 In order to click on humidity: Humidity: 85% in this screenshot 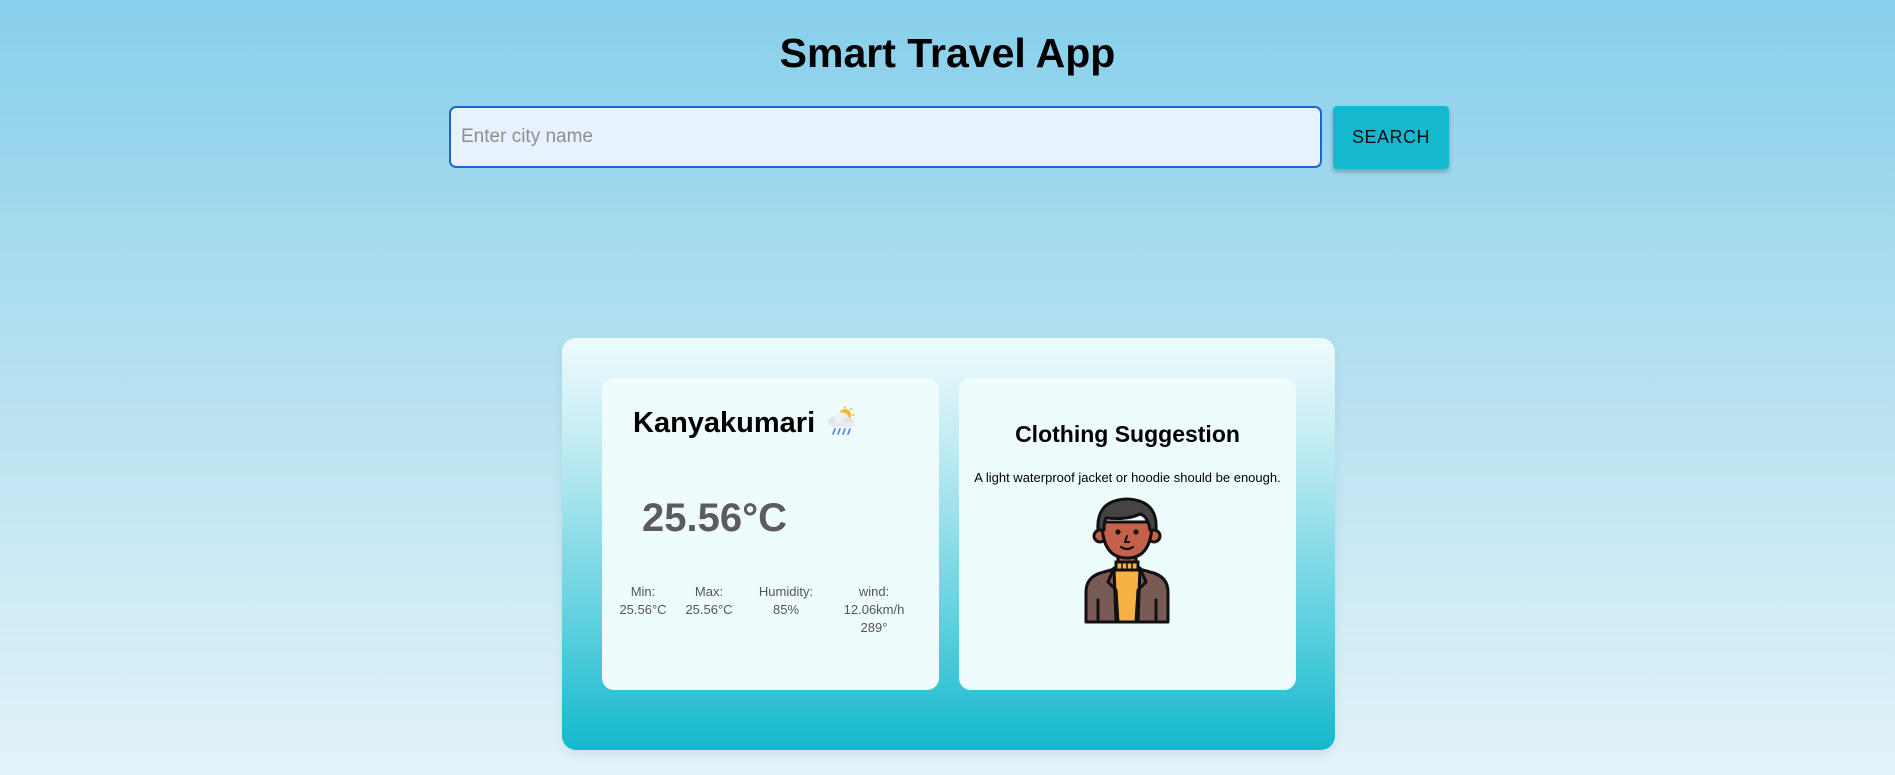, I will do `click(786, 601)`.